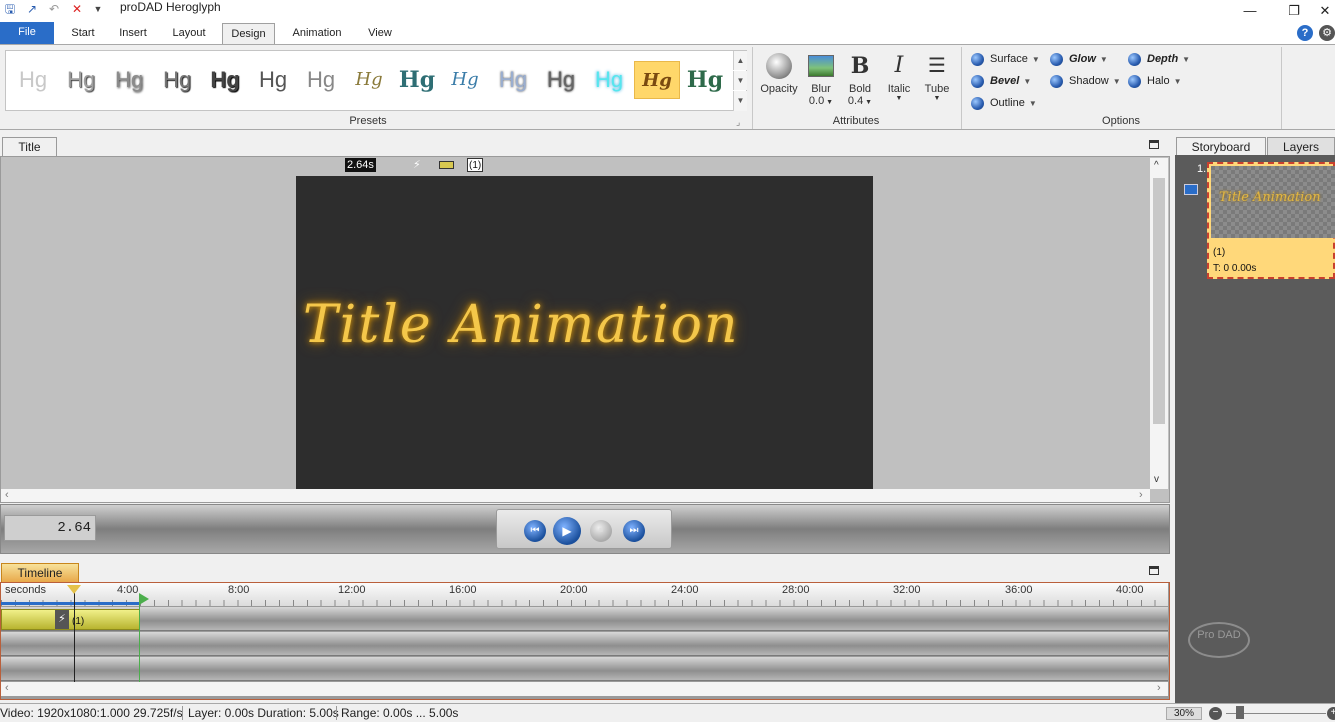 The width and height of the screenshot is (1335, 722). Describe the element at coordinates (937, 75) in the screenshot. I see `tube-button: ☰ Tube ▼` at that location.